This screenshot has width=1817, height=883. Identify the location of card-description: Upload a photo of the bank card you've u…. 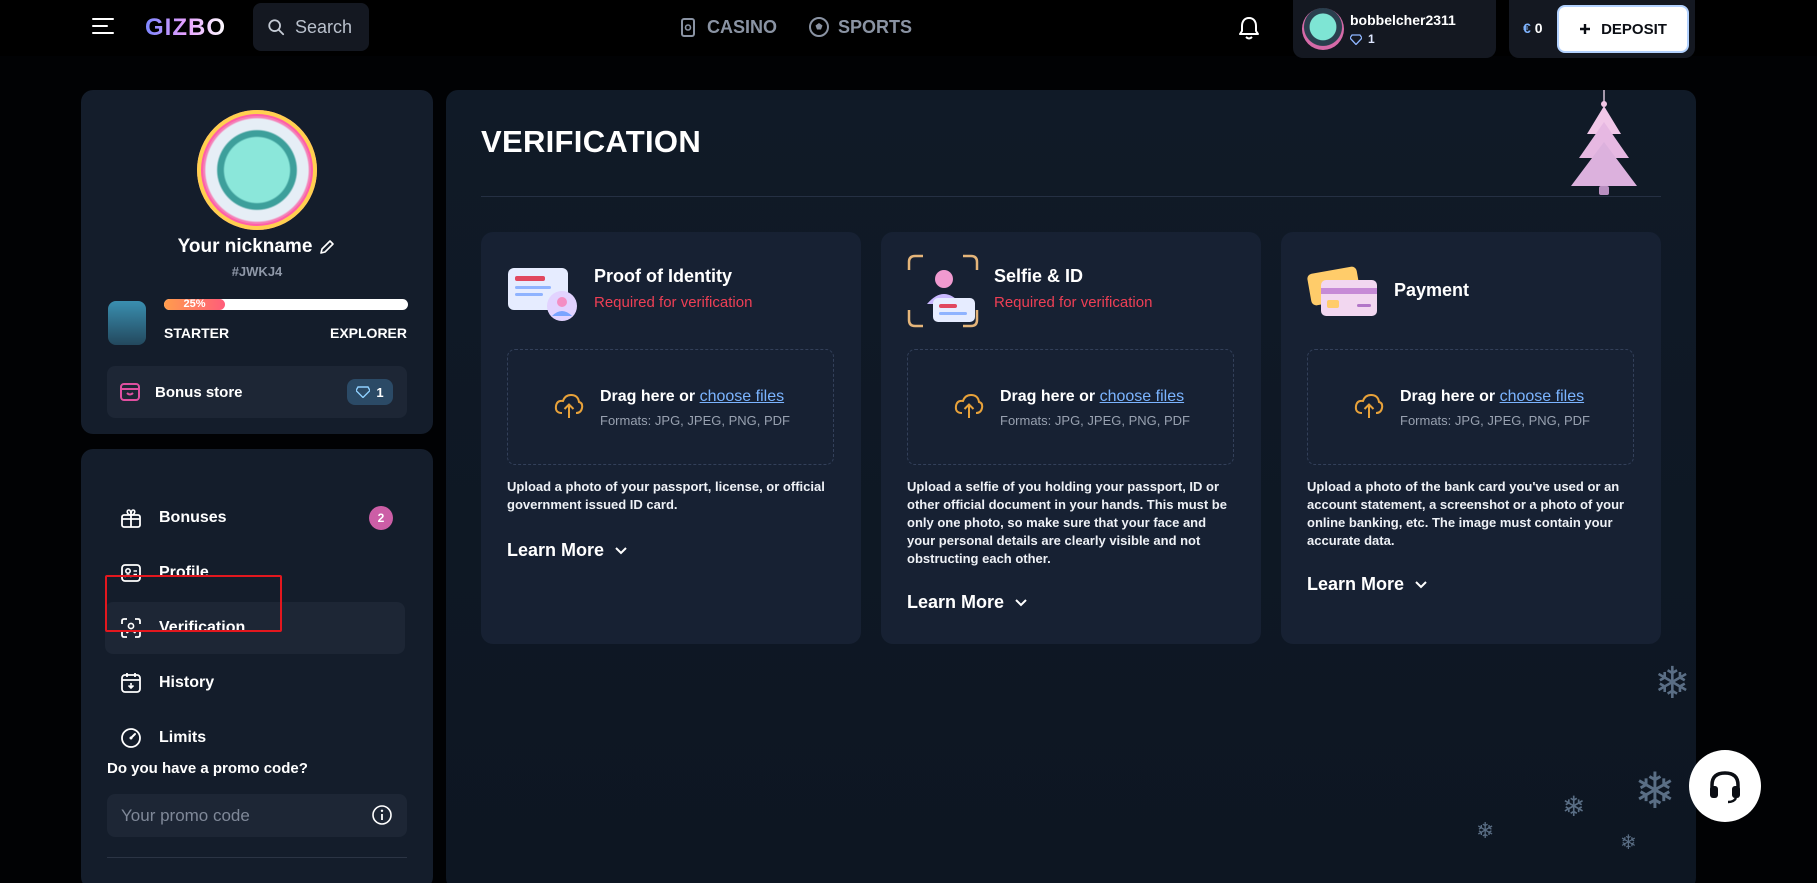
(1466, 513).